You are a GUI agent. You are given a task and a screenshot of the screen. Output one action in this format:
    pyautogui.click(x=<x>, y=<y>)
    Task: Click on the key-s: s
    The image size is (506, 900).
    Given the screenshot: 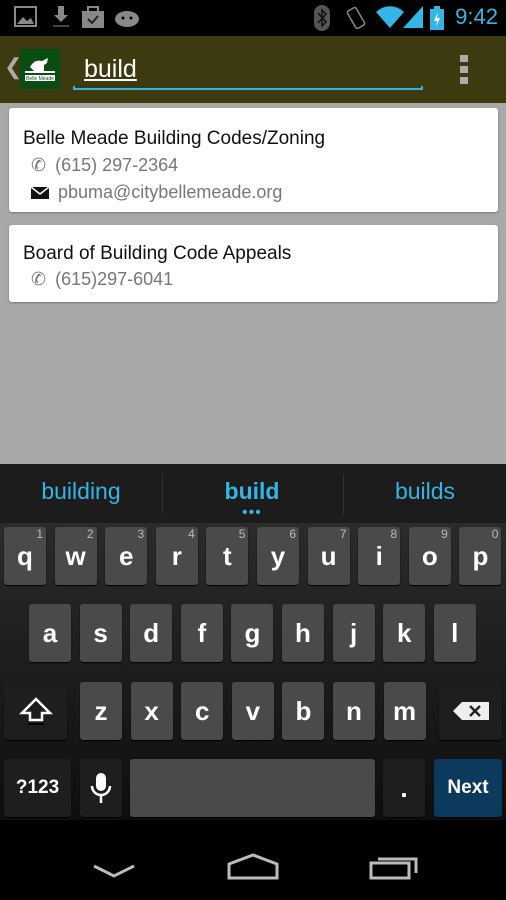 What is the action you would take?
    pyautogui.click(x=100, y=633)
    